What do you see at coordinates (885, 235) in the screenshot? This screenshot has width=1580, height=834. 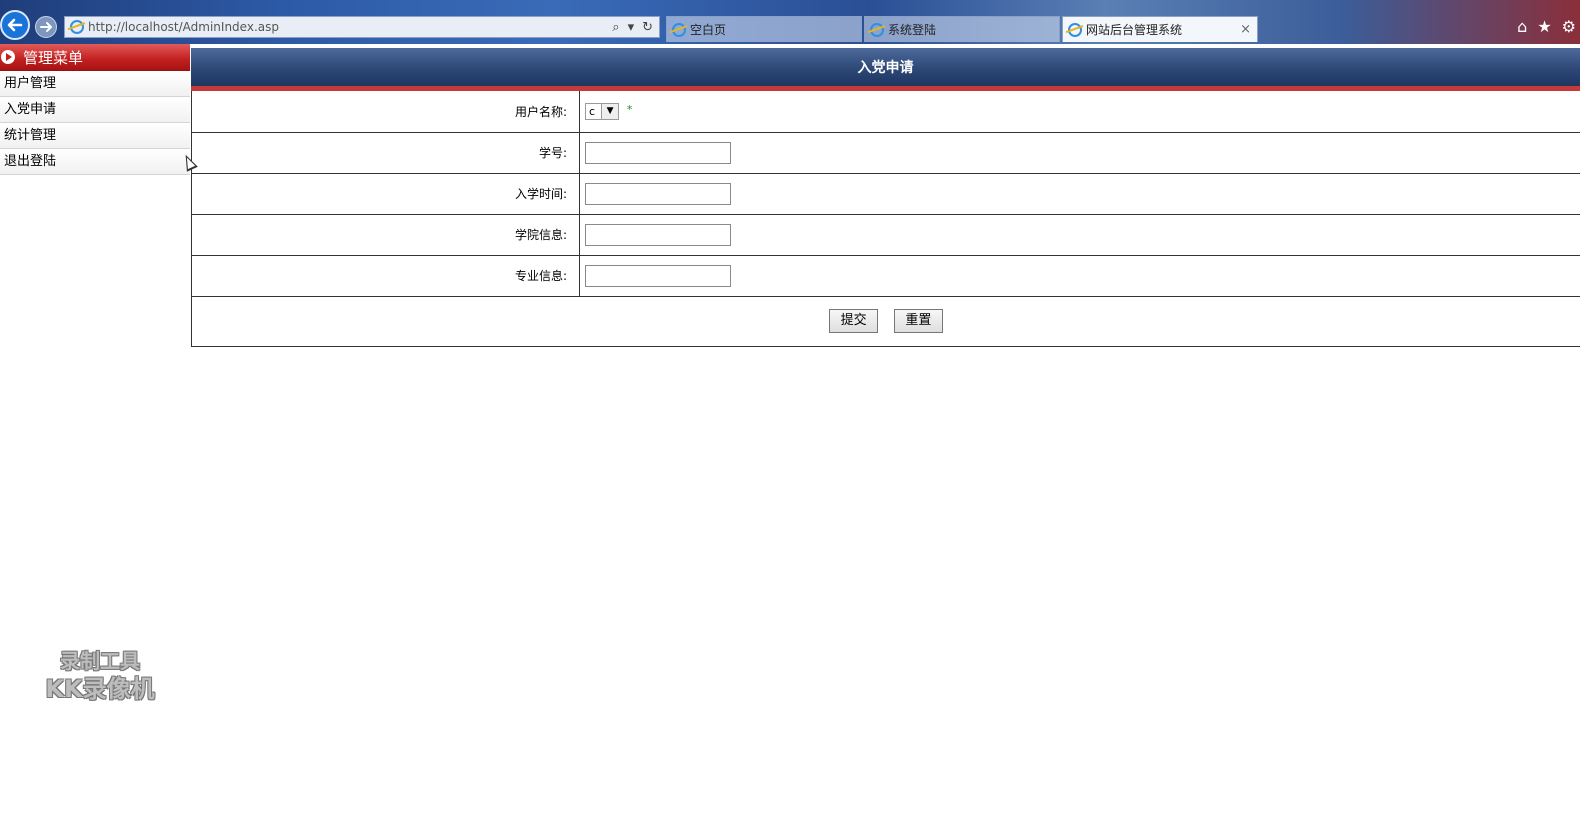 I see `form-row: 学院信息:` at bounding box center [885, 235].